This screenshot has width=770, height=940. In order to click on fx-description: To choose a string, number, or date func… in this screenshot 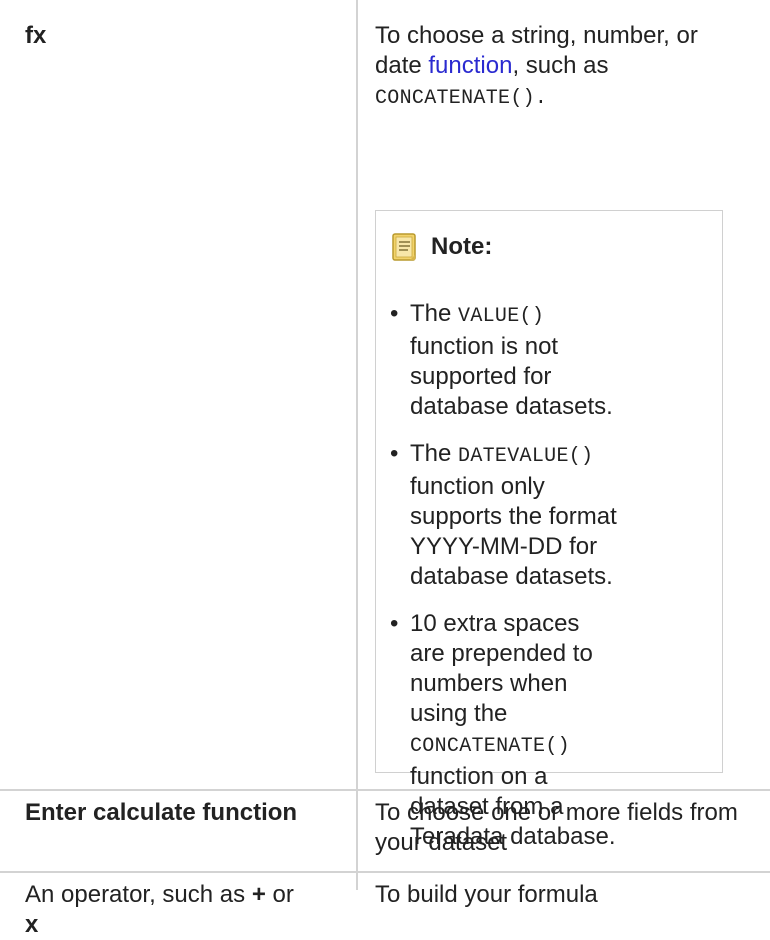, I will do `click(560, 67)`.